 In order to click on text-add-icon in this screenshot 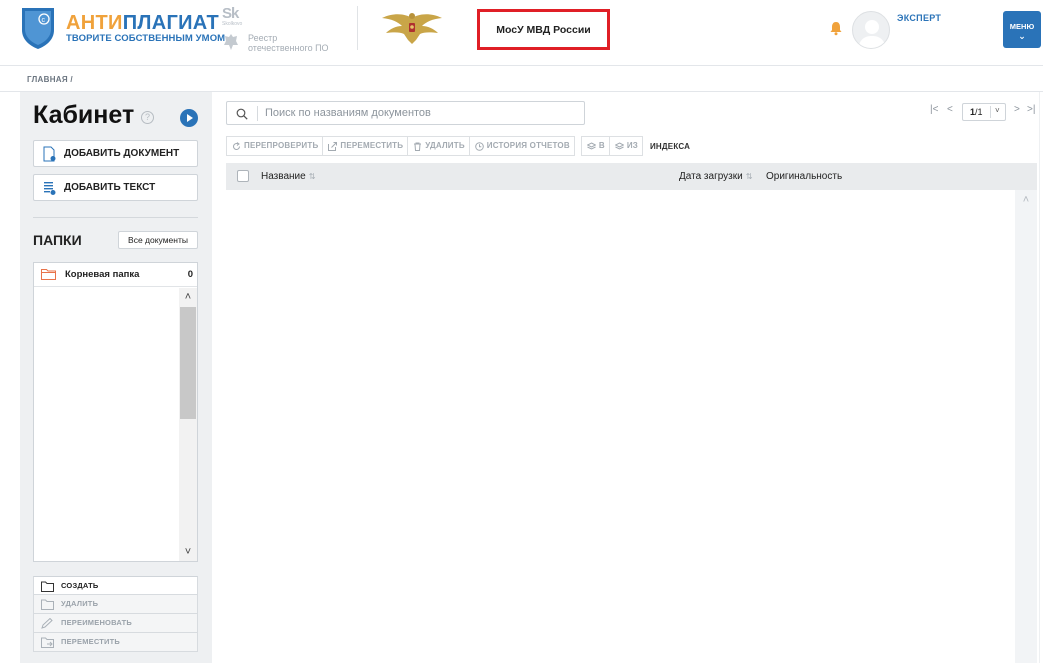, I will do `click(50, 188)`.